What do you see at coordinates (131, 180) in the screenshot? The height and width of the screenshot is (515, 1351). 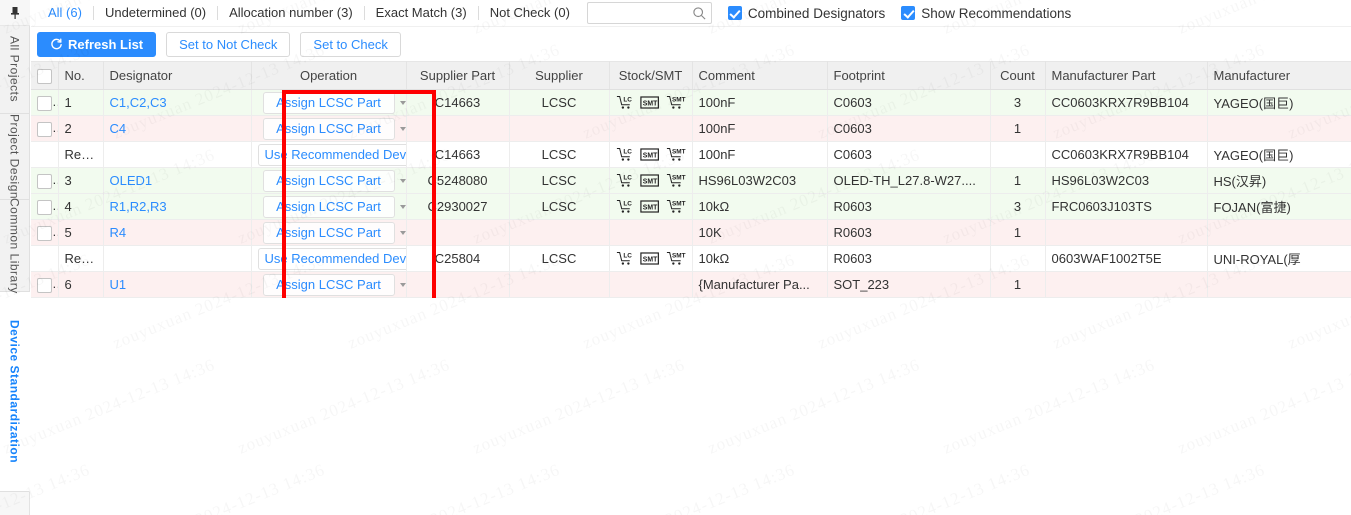 I see `designator-link: OLED1` at bounding box center [131, 180].